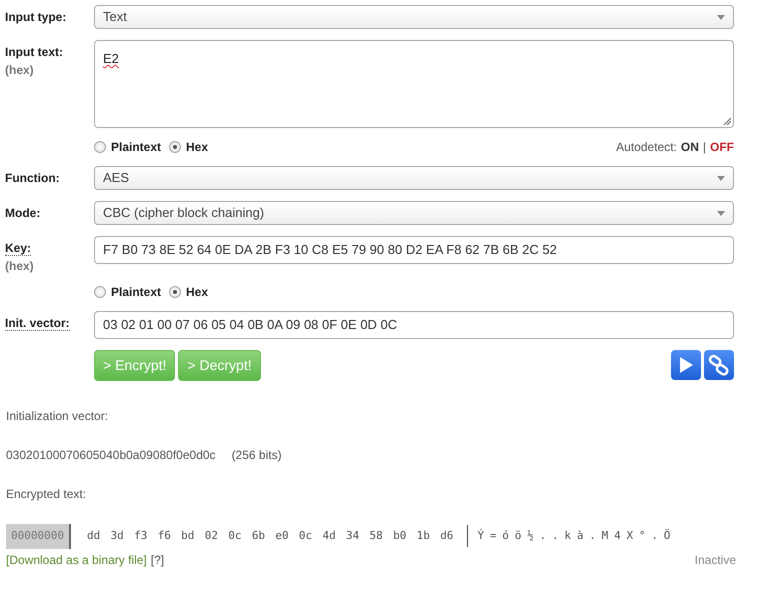  I want to click on hex-byte: bd, so click(187, 536).